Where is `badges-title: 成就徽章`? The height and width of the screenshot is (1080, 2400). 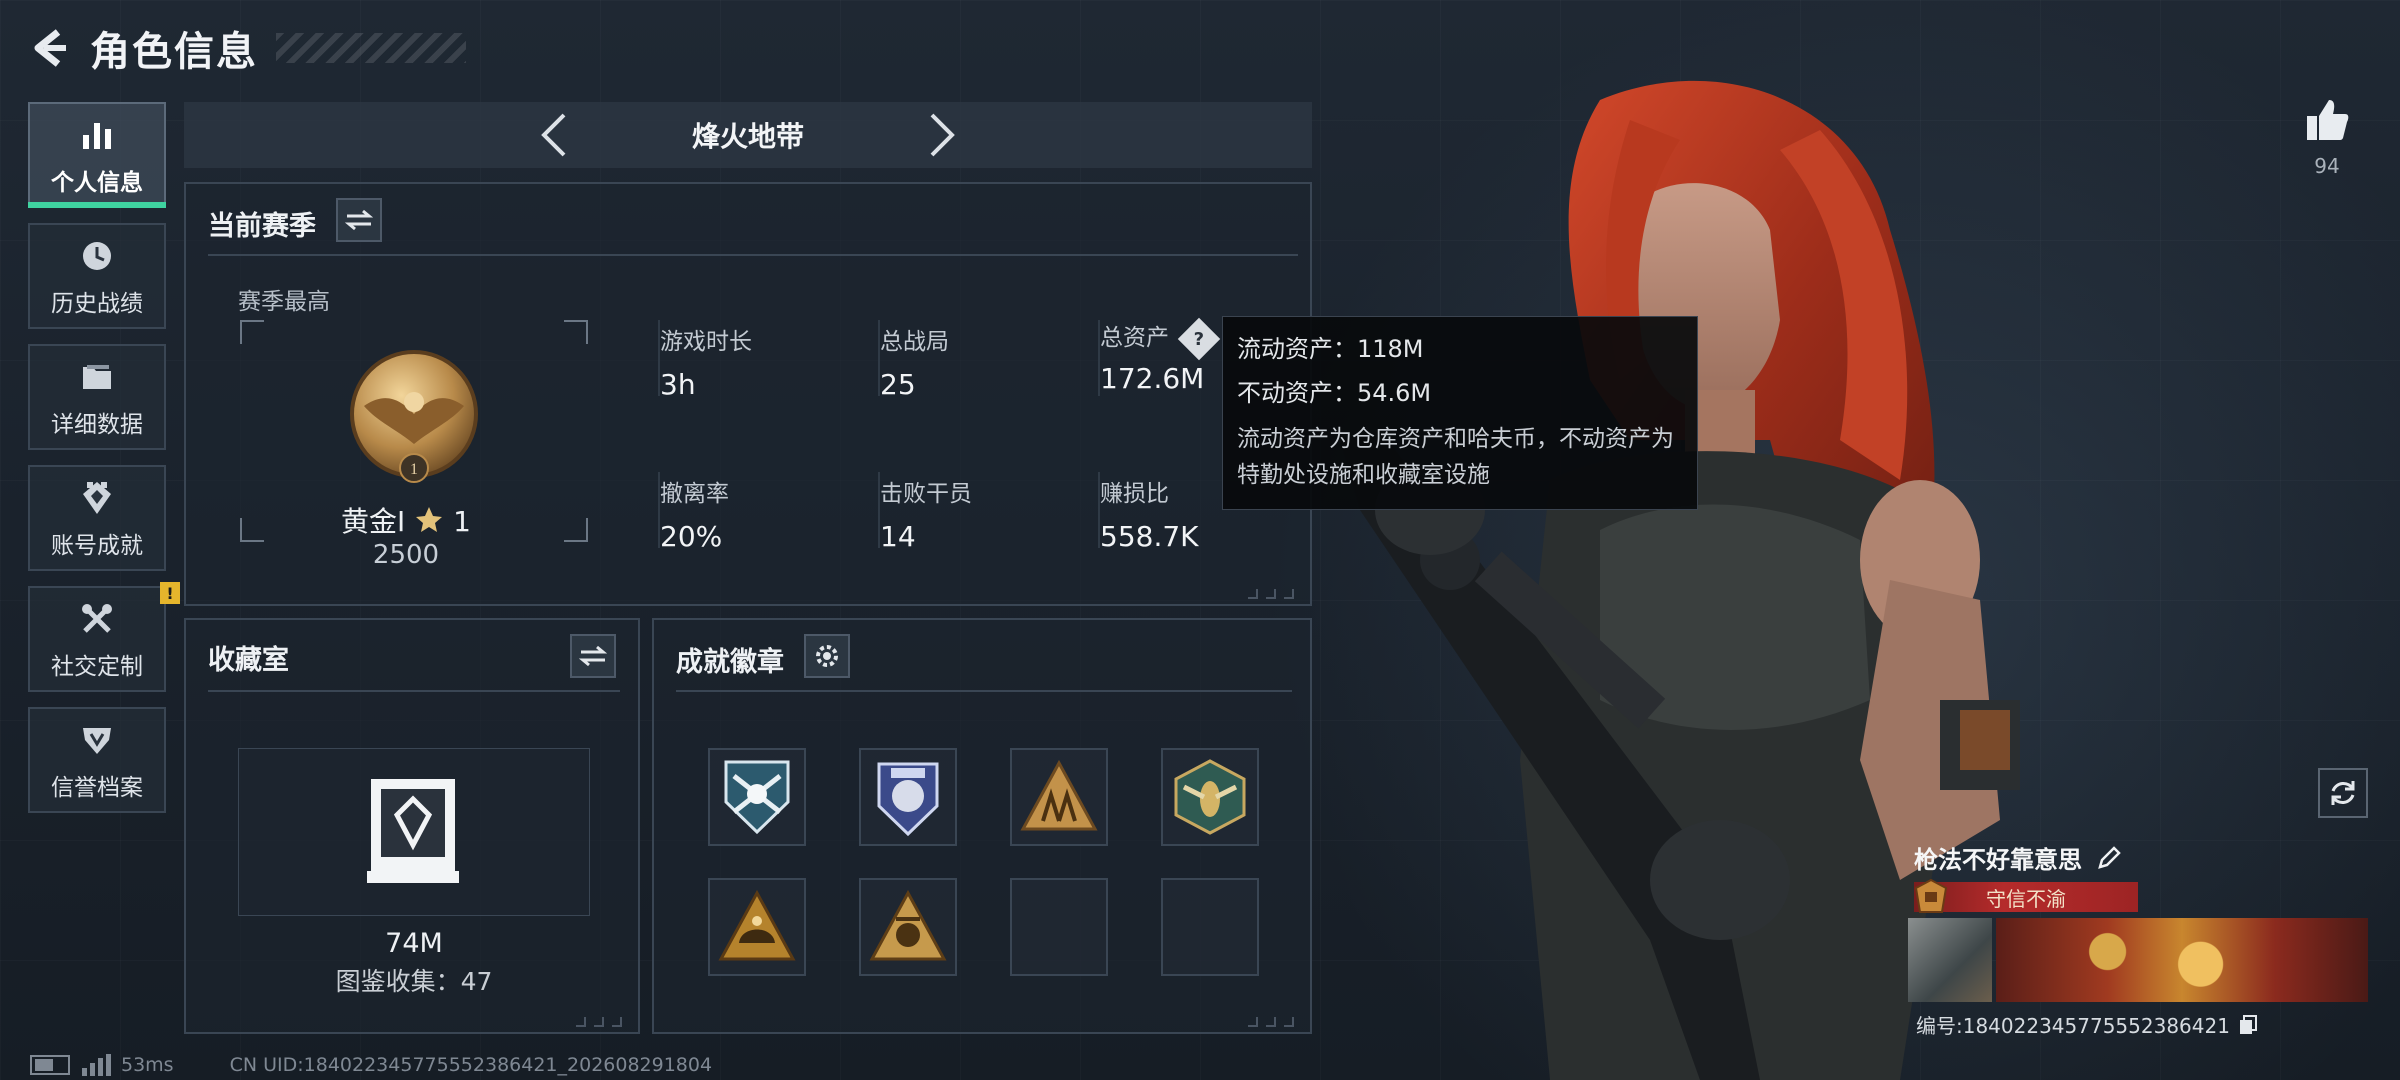
badges-title: 成就徽章 is located at coordinates (730, 662).